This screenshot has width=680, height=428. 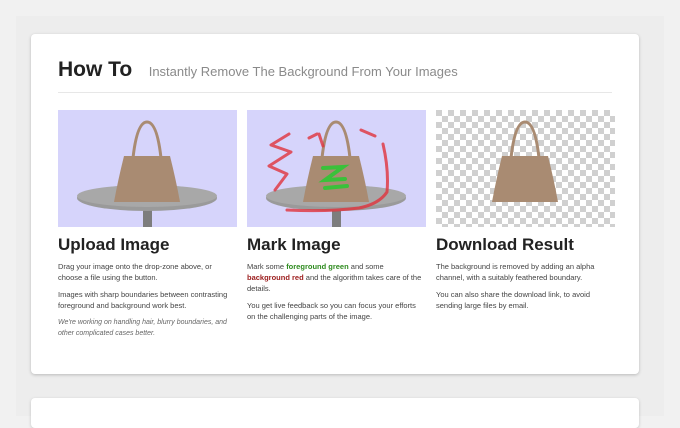 I want to click on background-red-label: background red, so click(x=275, y=277).